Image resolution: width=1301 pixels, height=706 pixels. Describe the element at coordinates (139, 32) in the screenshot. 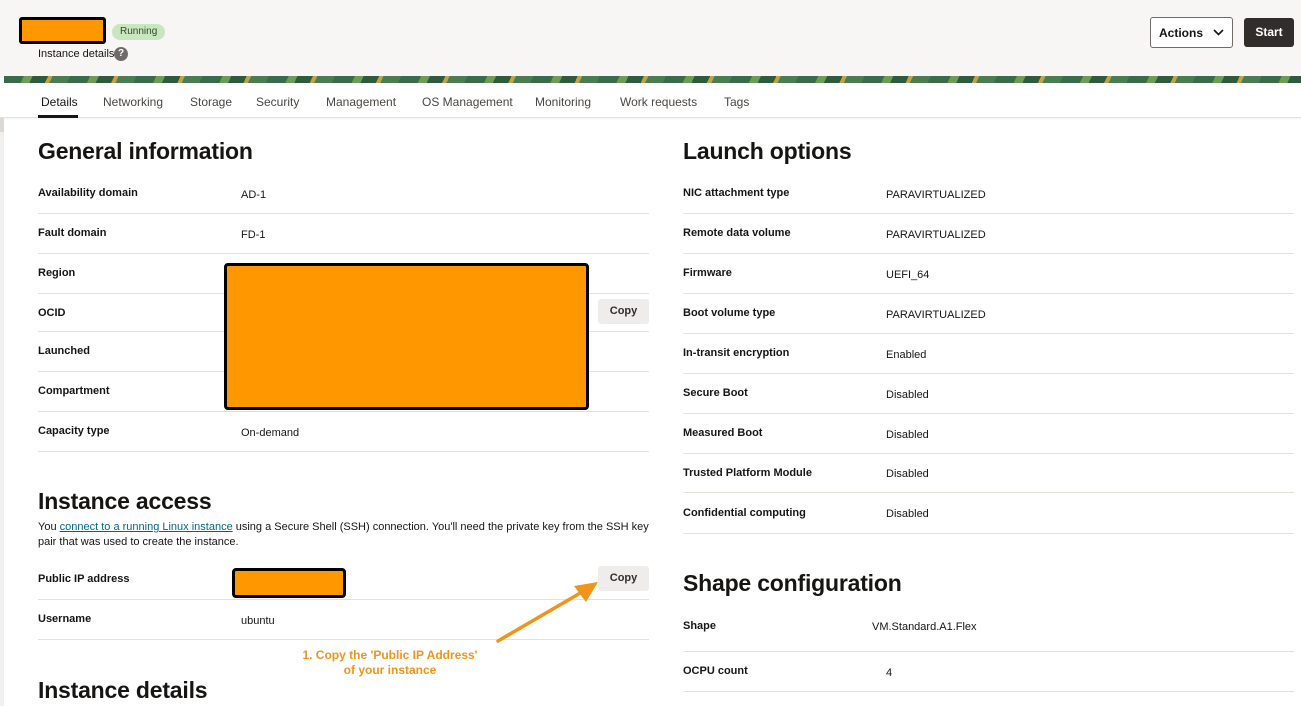

I see `status-badge: Running` at that location.